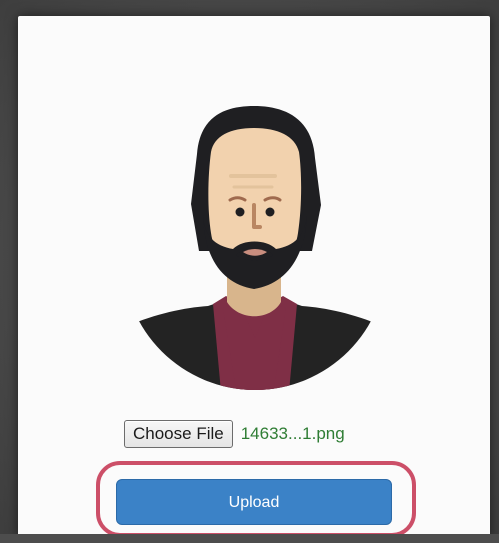 This screenshot has width=499, height=543. Describe the element at coordinates (249, 538) in the screenshot. I see `photo-bottom-edge` at that location.